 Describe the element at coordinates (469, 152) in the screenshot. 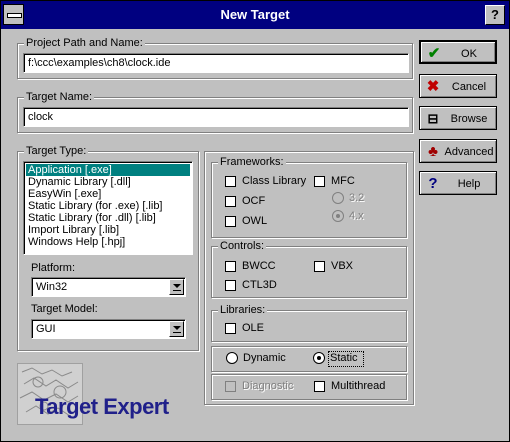

I see `advanced-button-label: Advanced` at that location.